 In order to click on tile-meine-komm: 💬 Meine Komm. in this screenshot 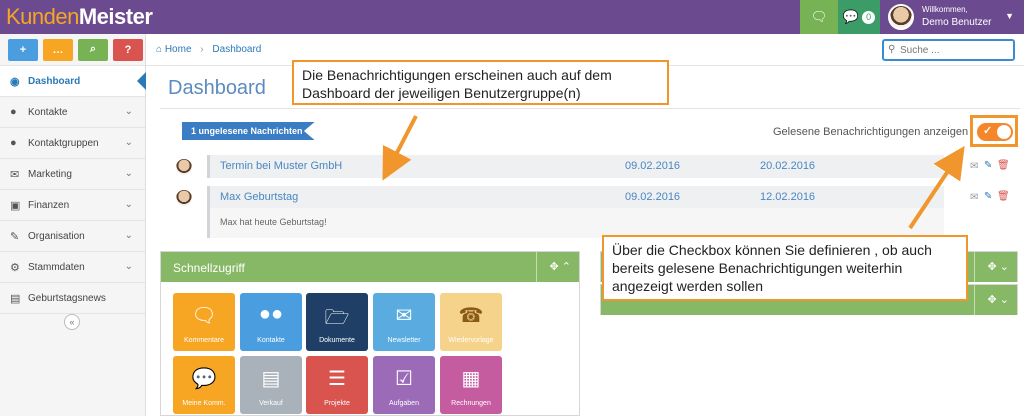, I will do `click(204, 385)`.